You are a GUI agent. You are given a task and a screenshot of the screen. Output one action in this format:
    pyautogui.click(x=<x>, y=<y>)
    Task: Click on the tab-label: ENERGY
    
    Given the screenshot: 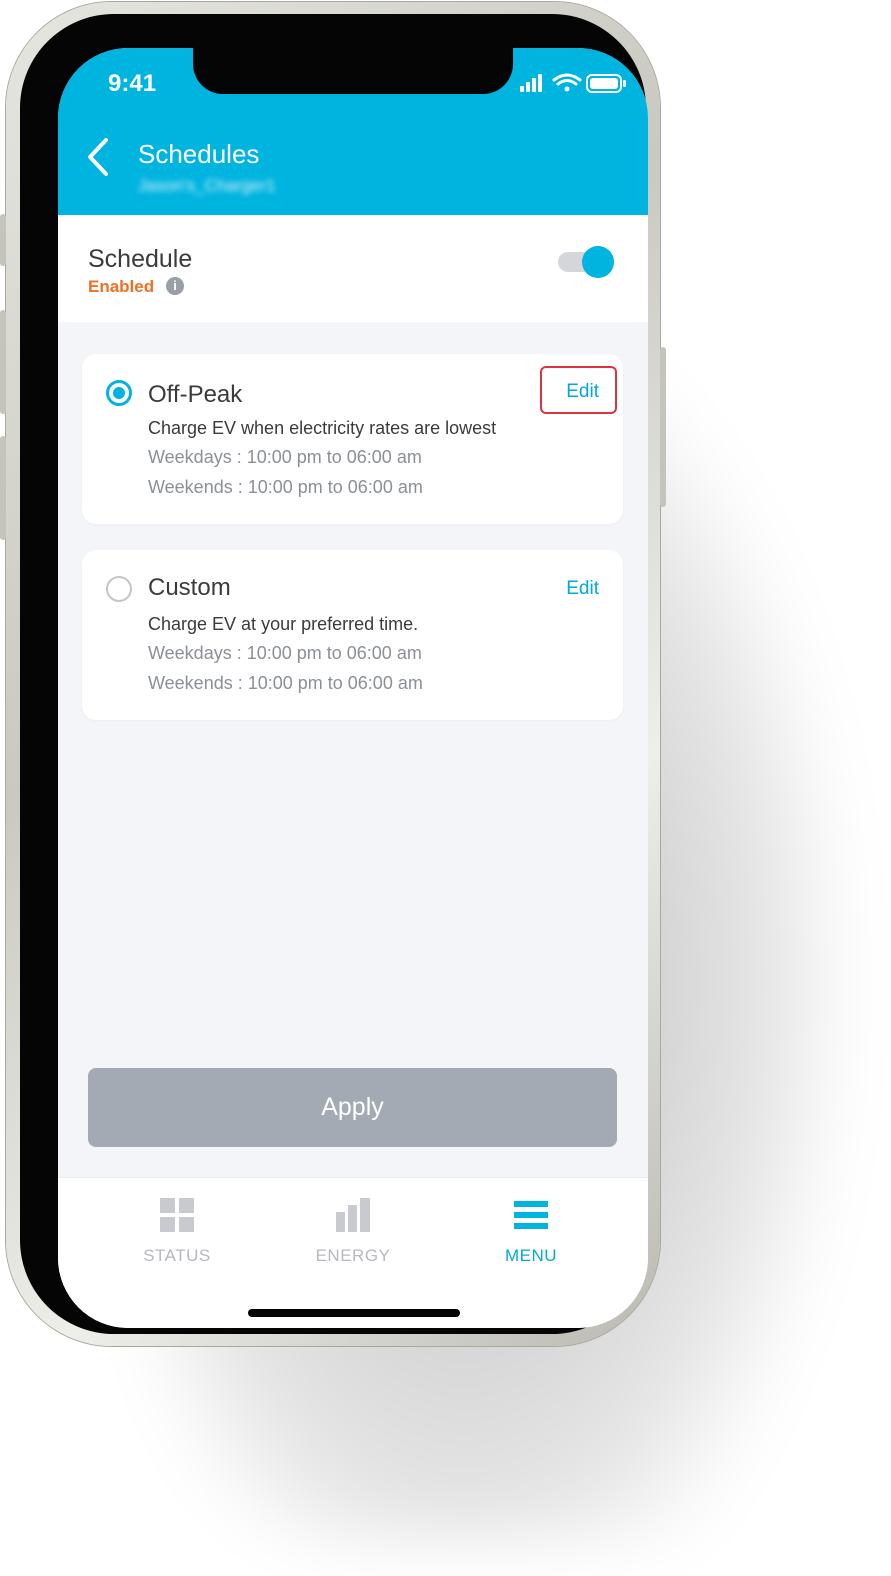 What is the action you would take?
    pyautogui.click(x=353, y=1255)
    